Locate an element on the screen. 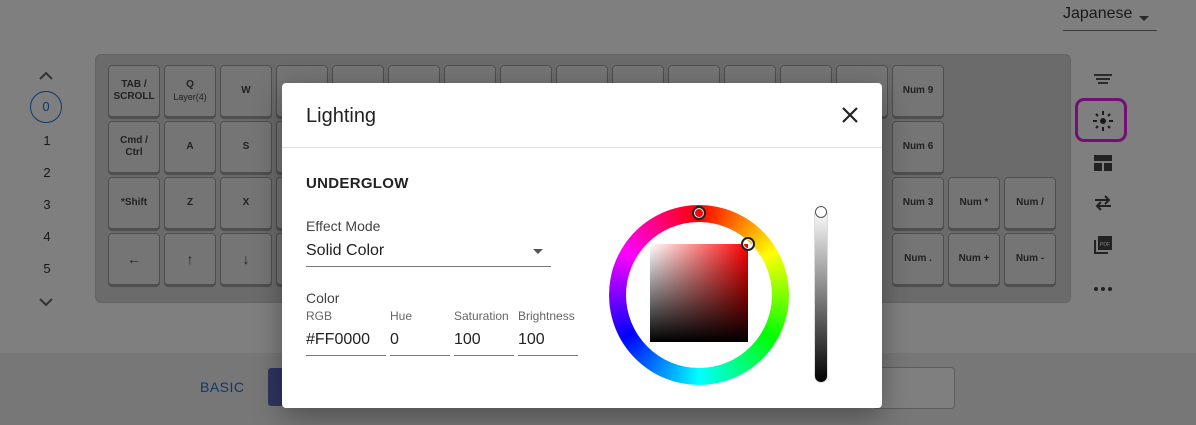 Image resolution: width=1196 pixels, height=425 pixels. hue-handle is located at coordinates (699, 213).